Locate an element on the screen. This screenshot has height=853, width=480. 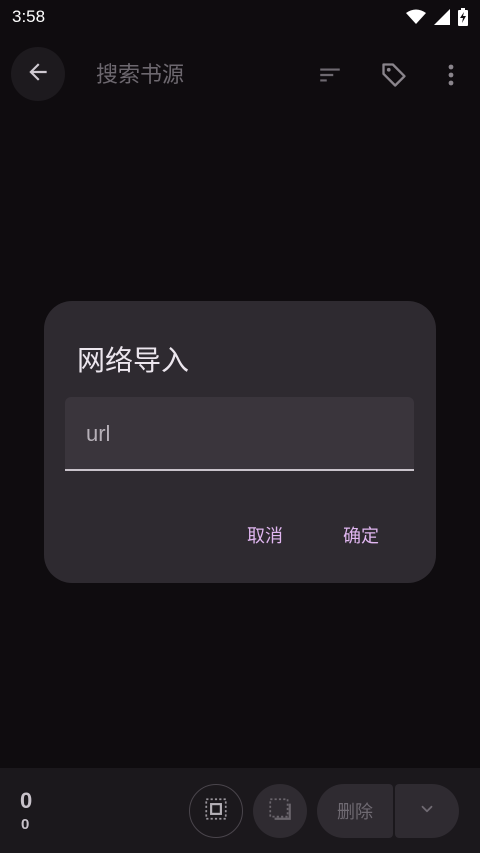
url-field is located at coordinates (239, 434).